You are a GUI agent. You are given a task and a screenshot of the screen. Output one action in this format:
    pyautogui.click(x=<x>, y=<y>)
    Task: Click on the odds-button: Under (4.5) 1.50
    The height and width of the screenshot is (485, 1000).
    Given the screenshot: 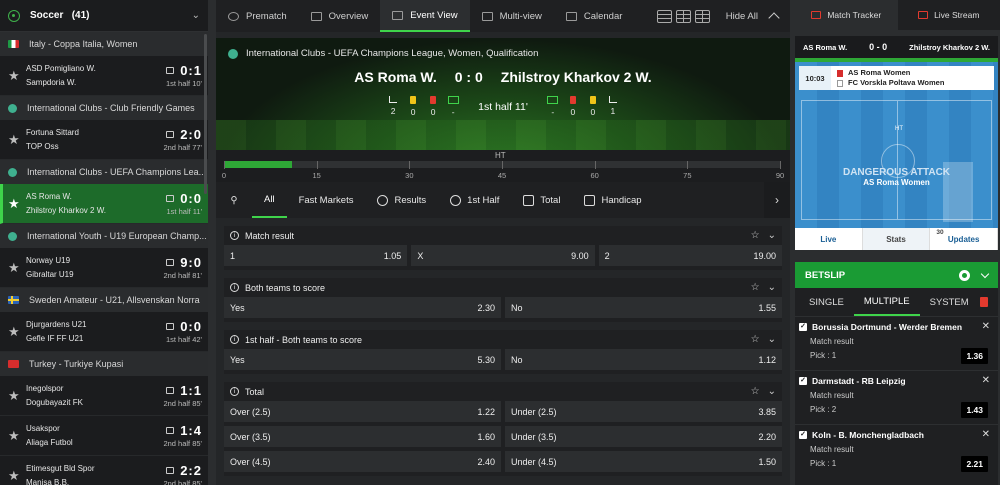 What is the action you would take?
    pyautogui.click(x=643, y=461)
    